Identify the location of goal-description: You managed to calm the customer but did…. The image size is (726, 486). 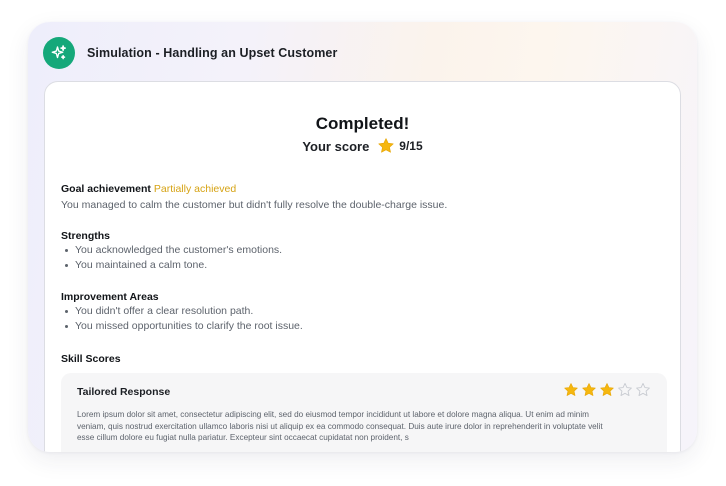
(254, 205).